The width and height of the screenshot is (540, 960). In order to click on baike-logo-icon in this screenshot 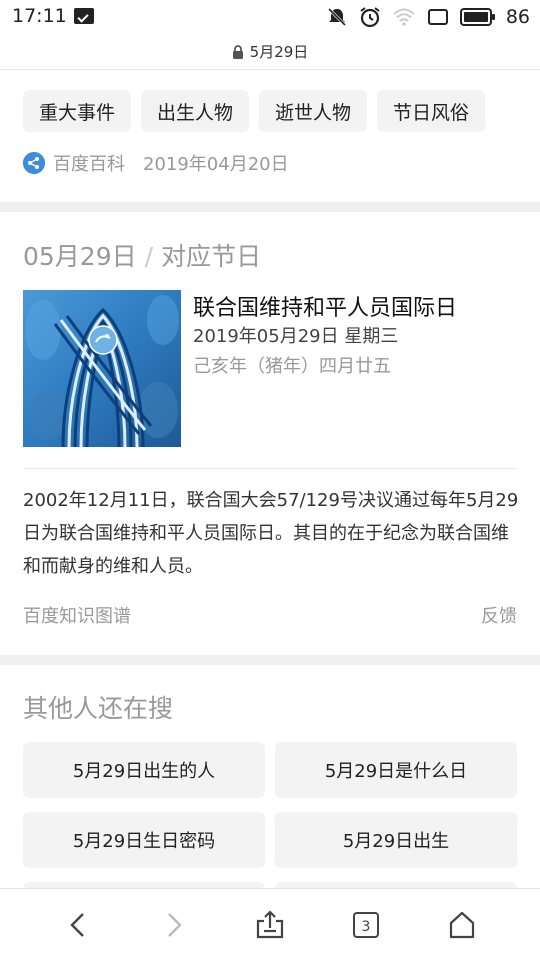, I will do `click(34, 163)`.